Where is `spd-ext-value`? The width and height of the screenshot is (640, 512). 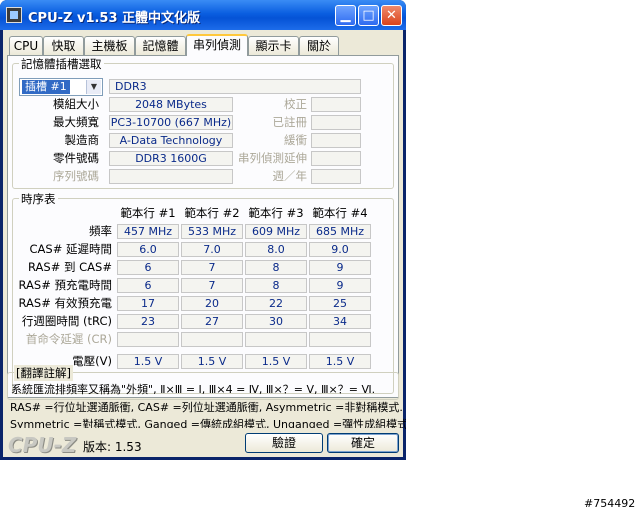
spd-ext-value is located at coordinates (336, 158).